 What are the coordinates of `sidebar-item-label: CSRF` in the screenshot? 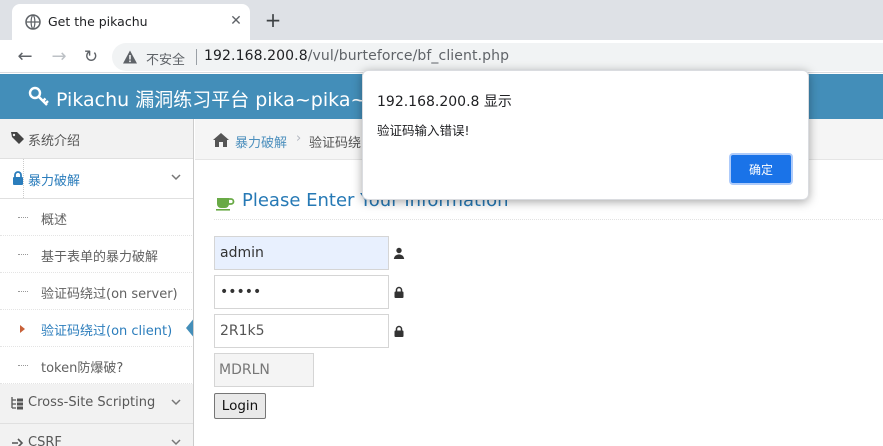 It's located at (45, 440).